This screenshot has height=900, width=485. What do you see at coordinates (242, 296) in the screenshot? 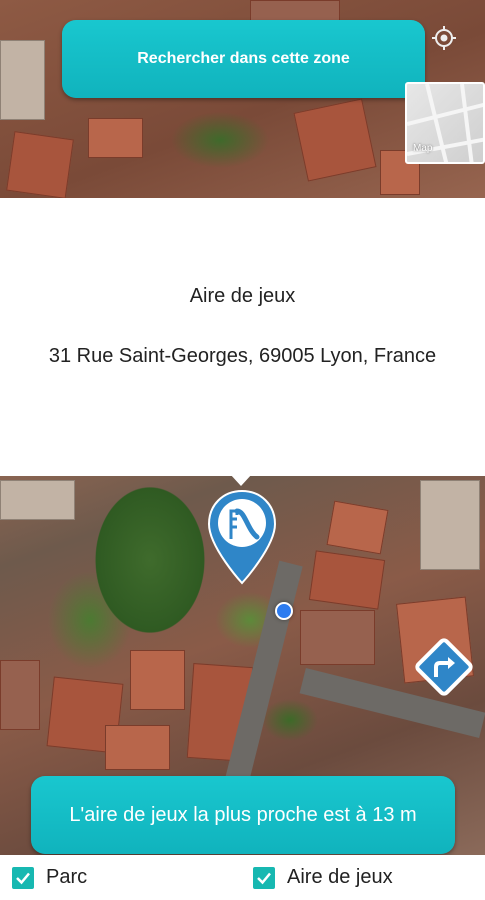
I see `place-title: Aire de jeux` at bounding box center [242, 296].